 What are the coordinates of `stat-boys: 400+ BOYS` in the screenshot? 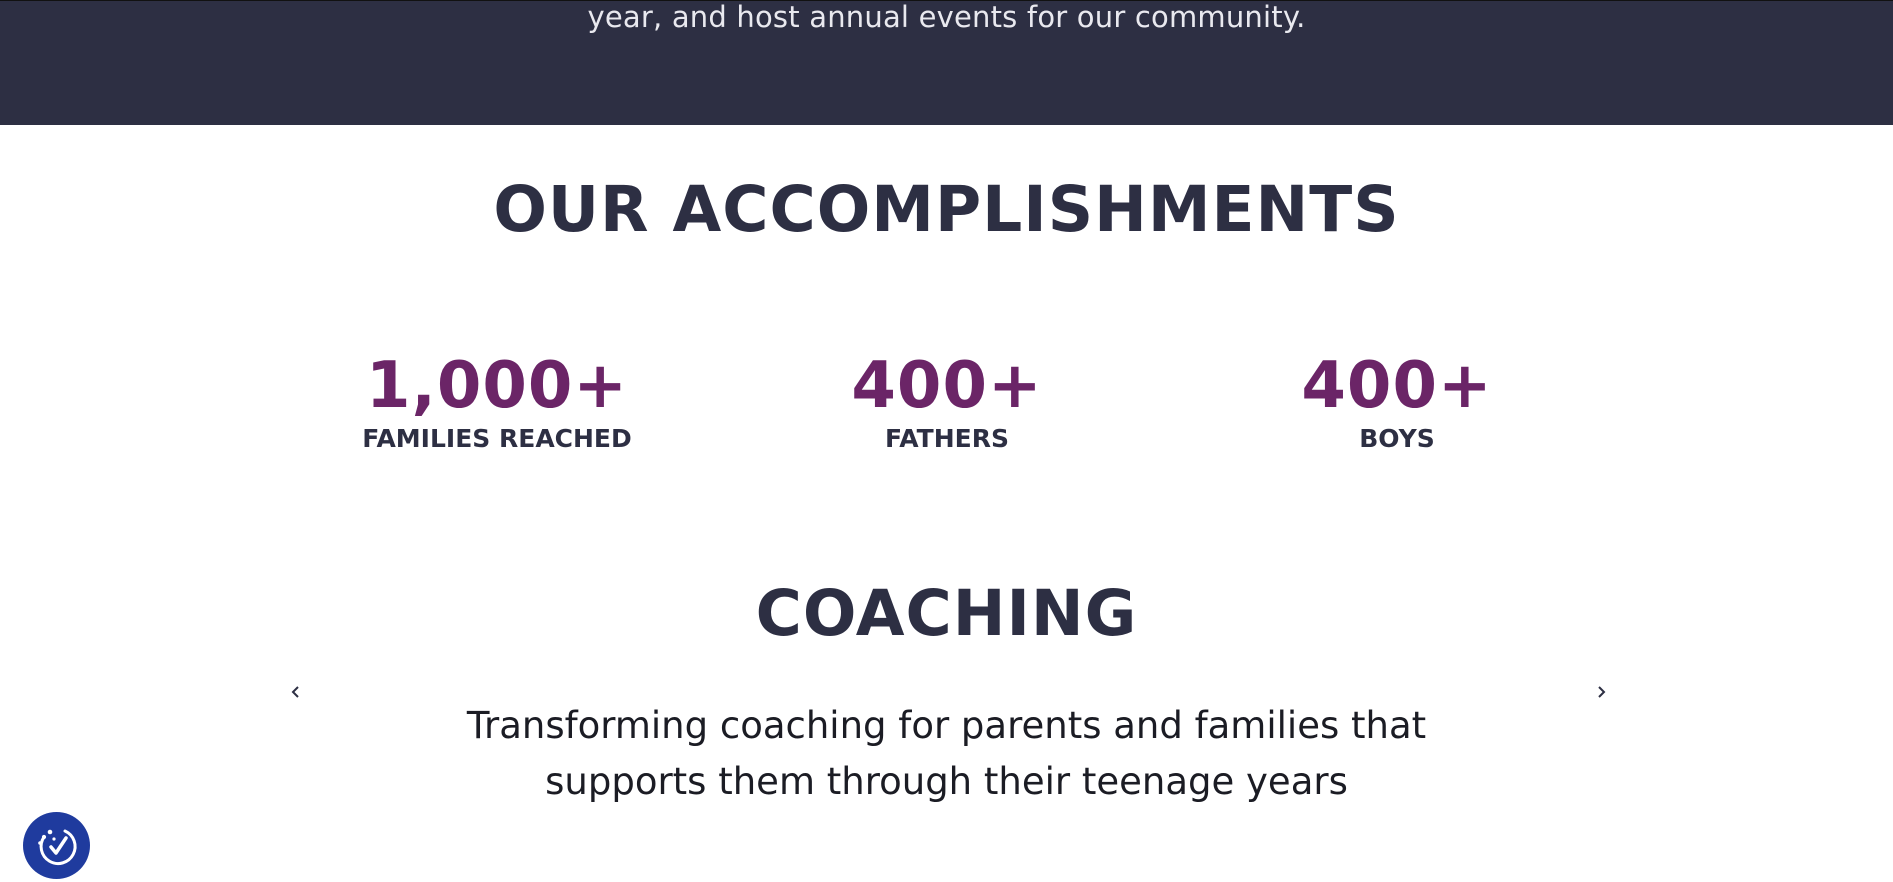 It's located at (1397, 402).